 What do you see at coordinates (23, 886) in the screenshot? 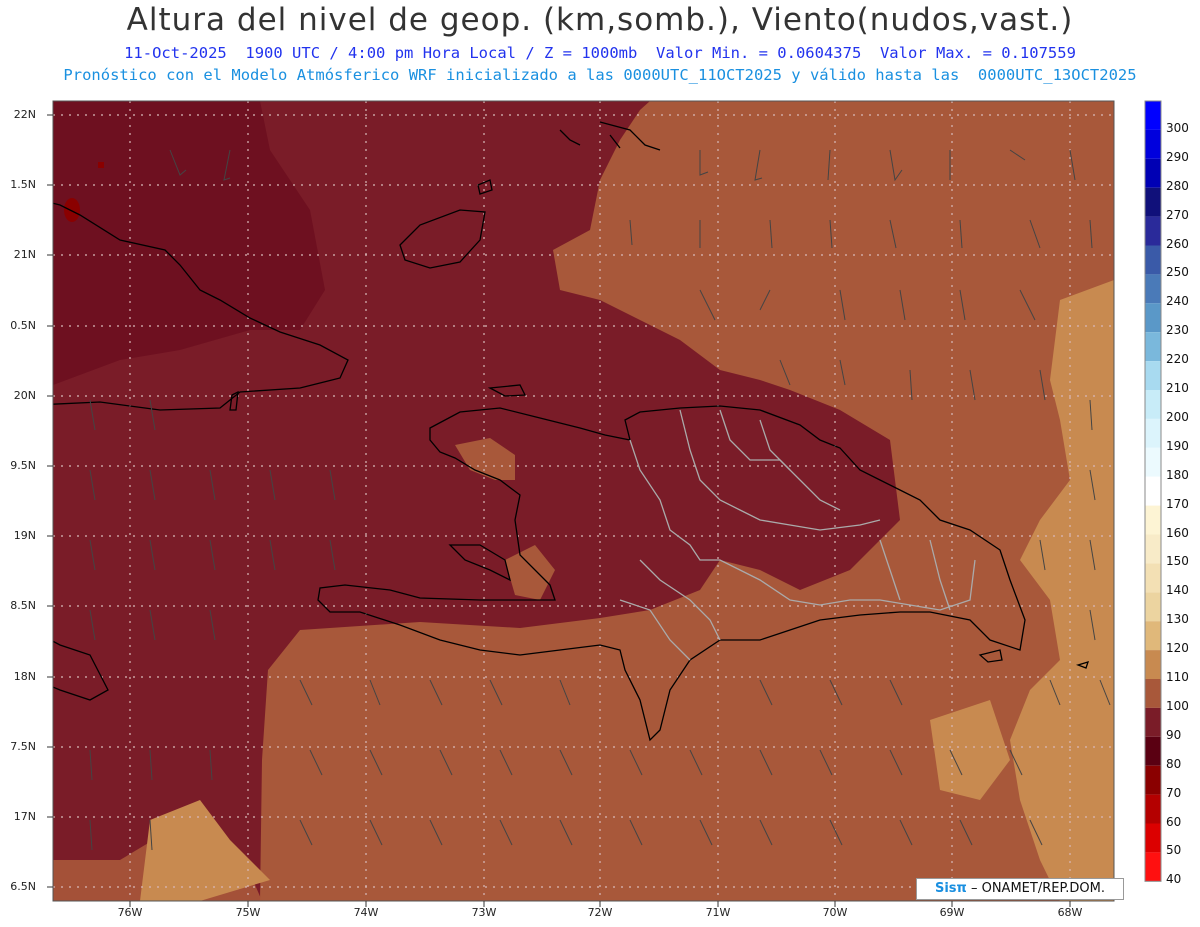
I see `y-label: 6.5N` at bounding box center [23, 886].